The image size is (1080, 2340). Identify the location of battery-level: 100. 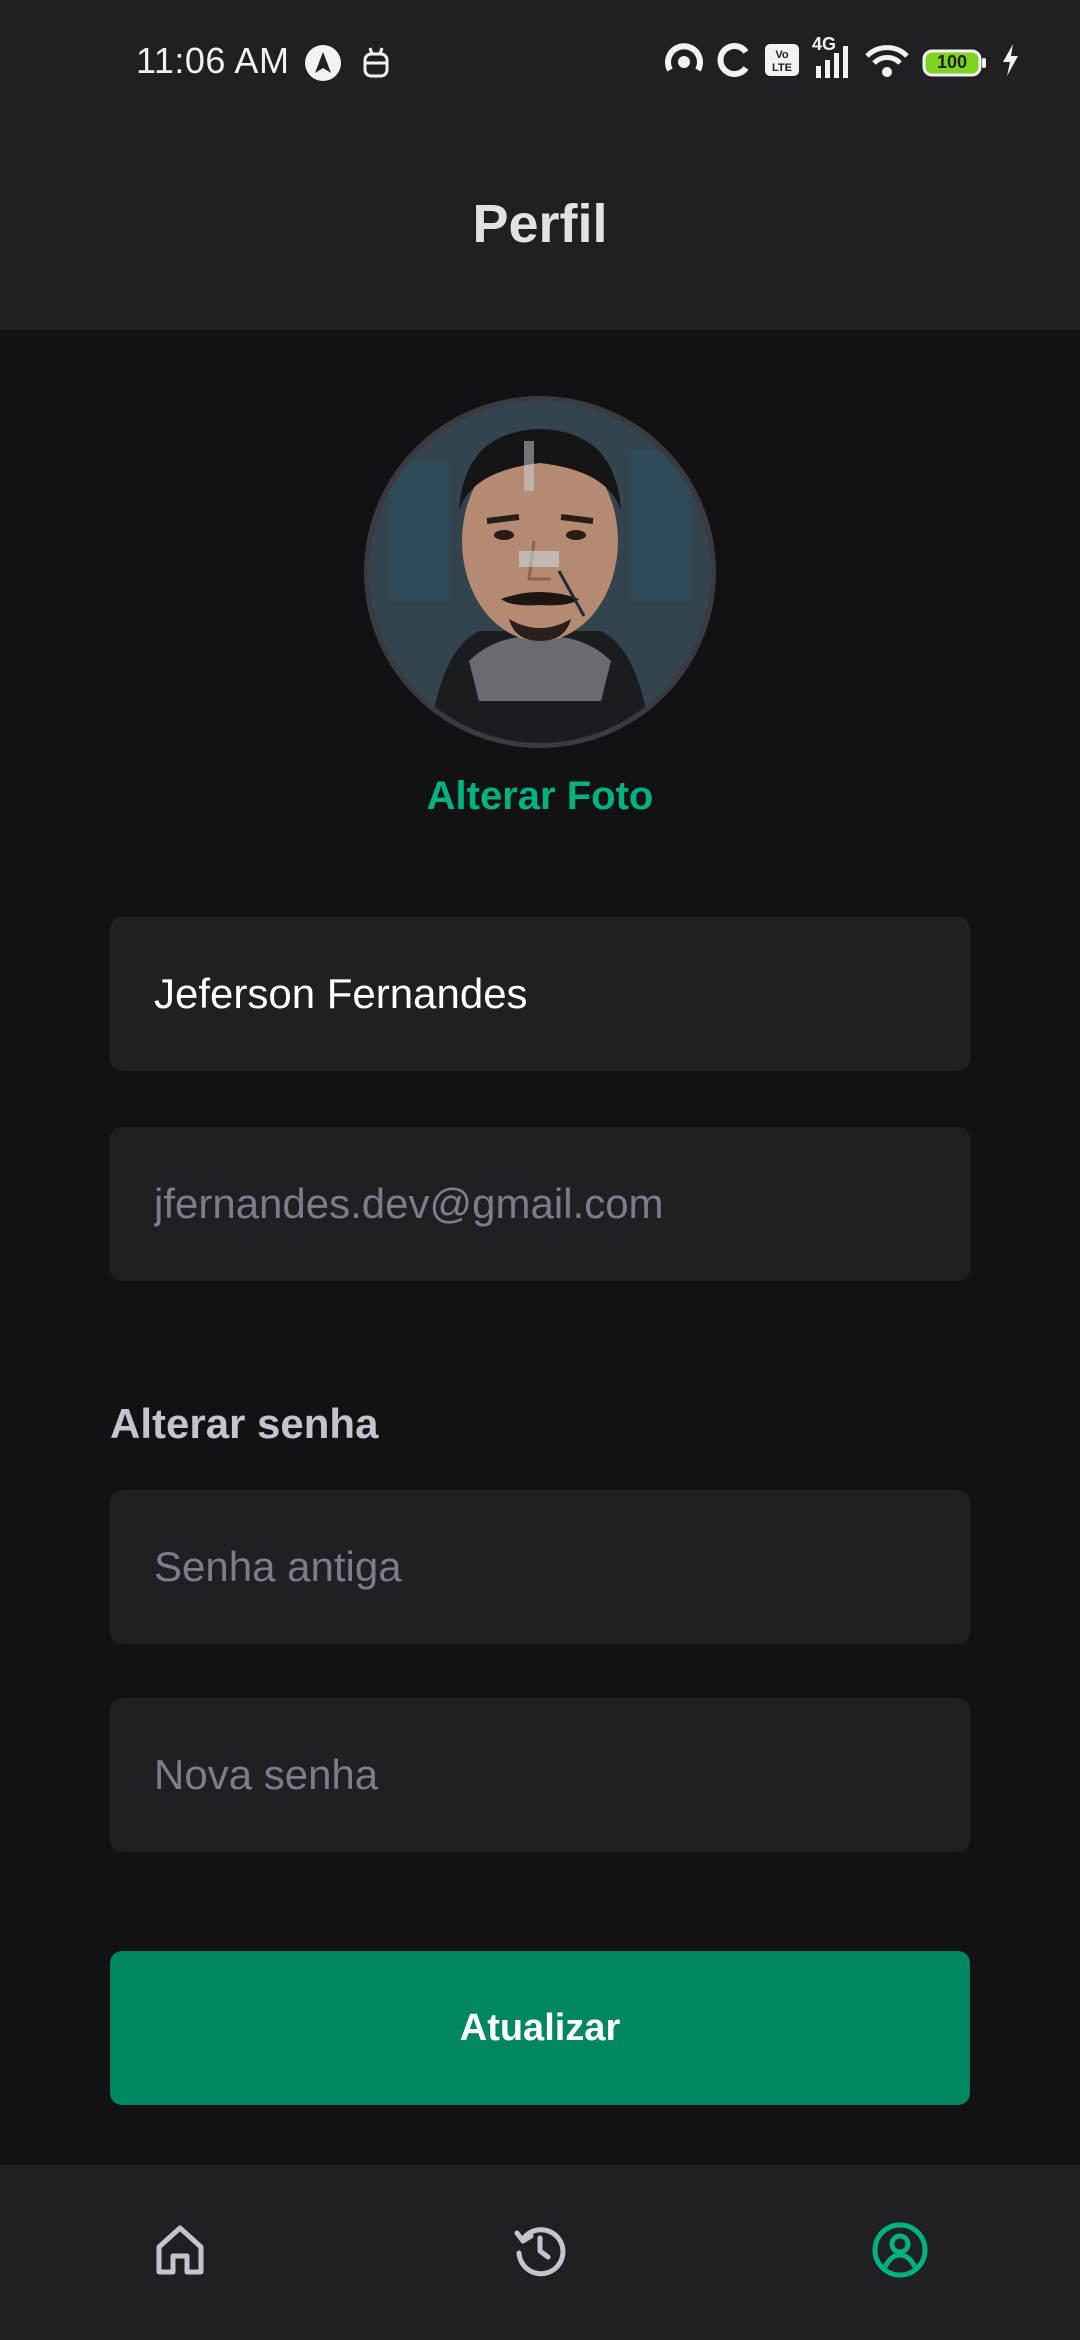
(952, 61).